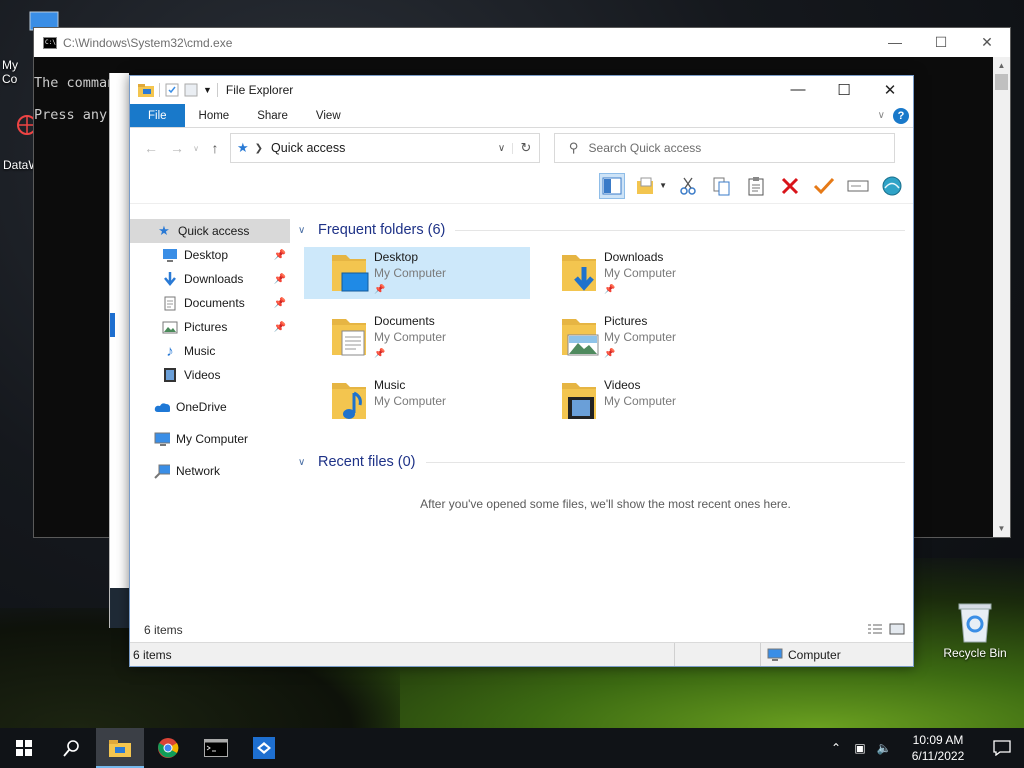  I want to click on tab-view: View, so click(328, 115).